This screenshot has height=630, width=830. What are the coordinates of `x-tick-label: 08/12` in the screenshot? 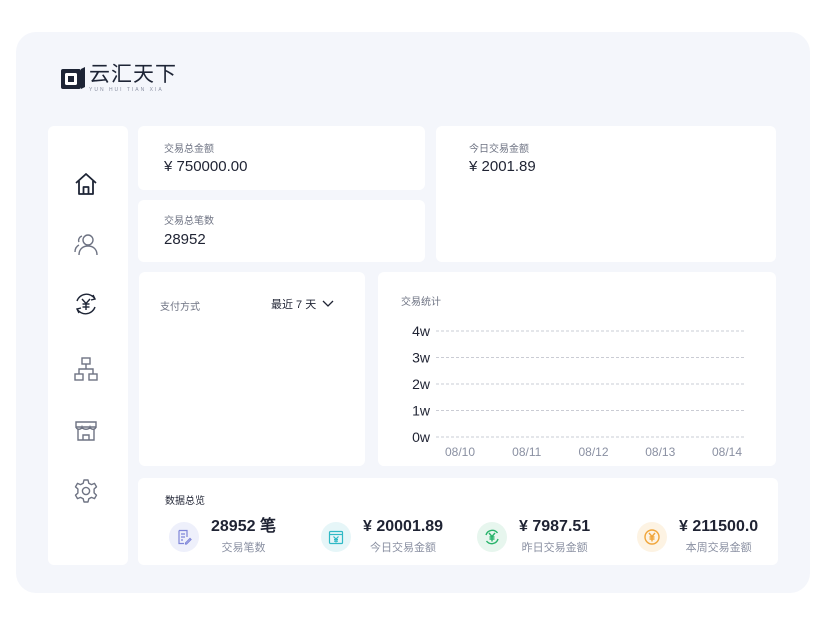 It's located at (593, 452).